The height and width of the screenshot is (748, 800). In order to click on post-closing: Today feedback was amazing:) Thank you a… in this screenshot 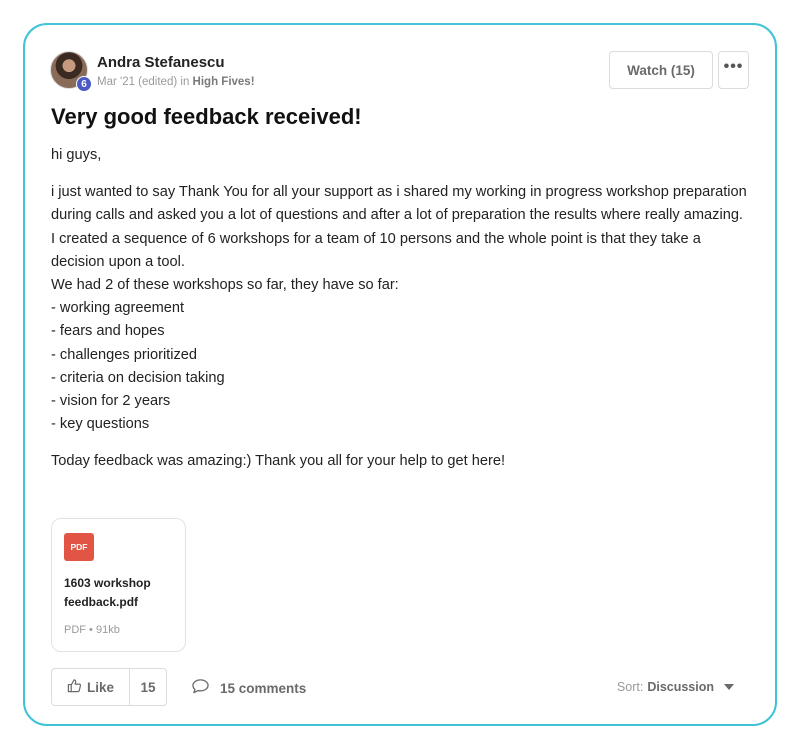, I will do `click(278, 461)`.